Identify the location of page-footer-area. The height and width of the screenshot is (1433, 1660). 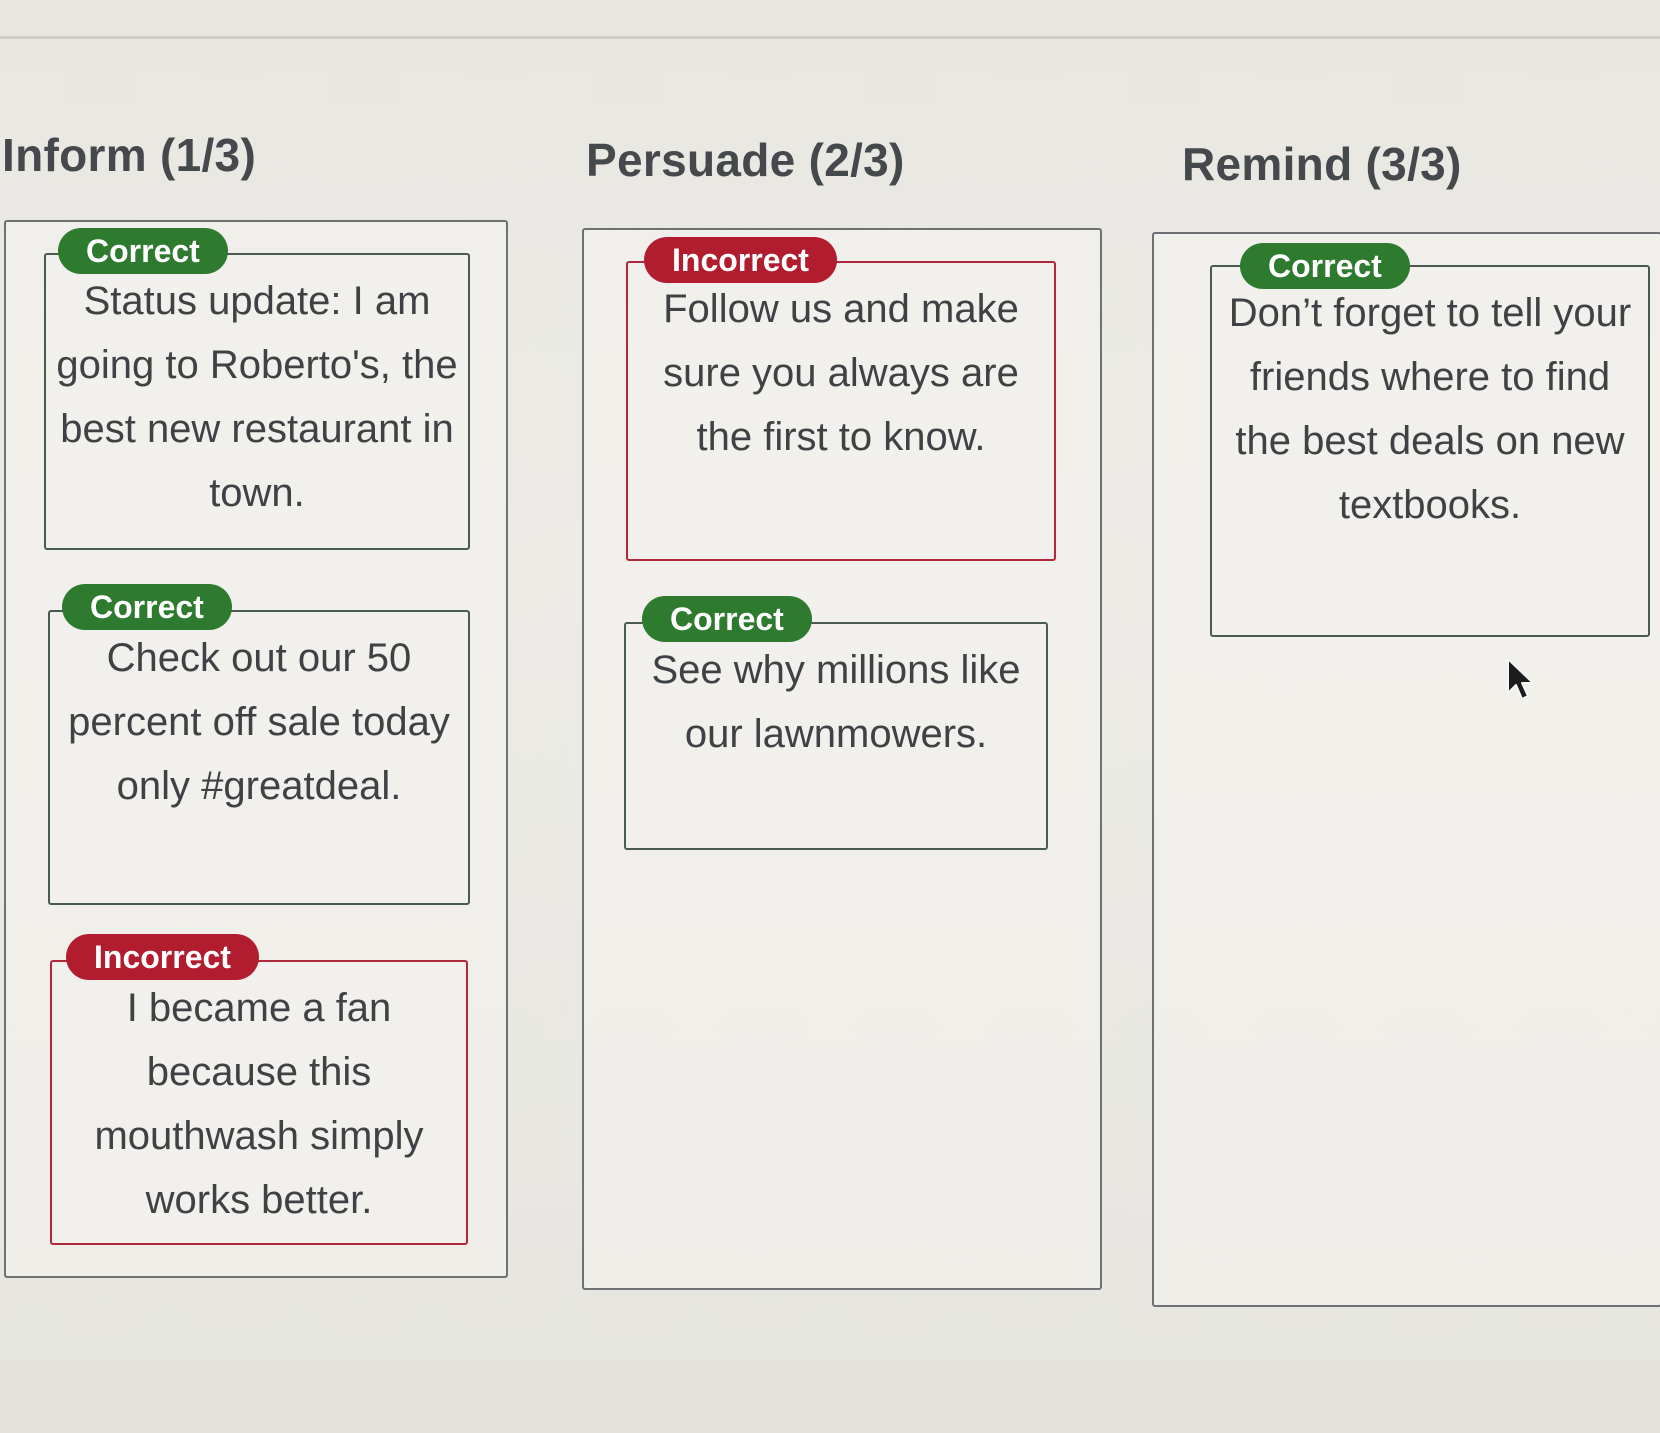
(830, 1396).